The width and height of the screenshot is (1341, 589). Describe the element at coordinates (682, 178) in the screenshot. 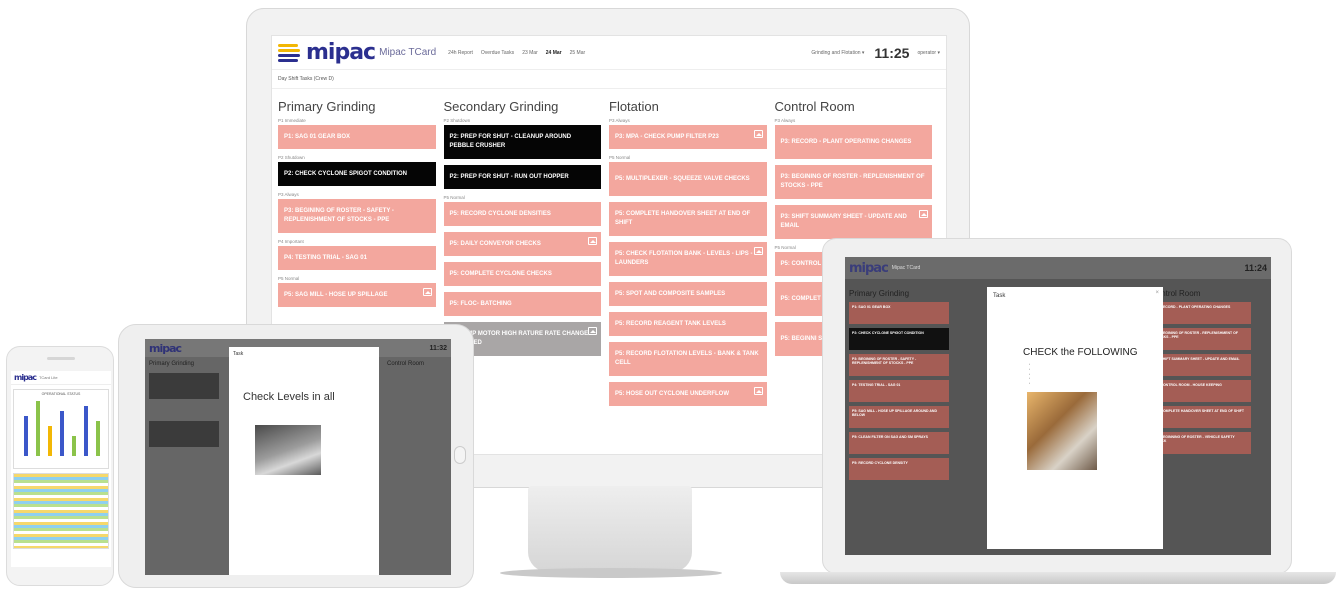

I see `task-card-label: P5: MULTIPLEXER - SQUEEZE VALVE CHECKS` at that location.